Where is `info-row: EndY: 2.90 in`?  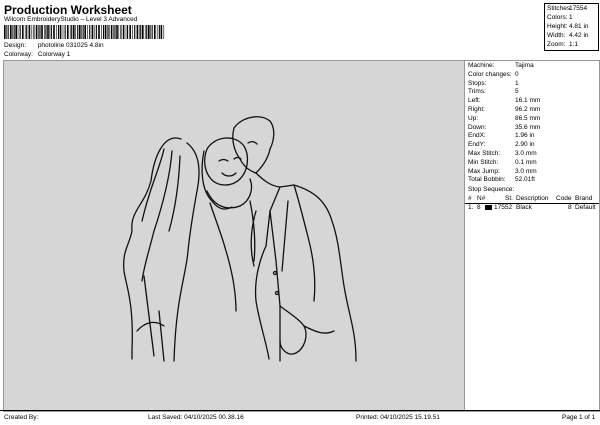
info-row: EndY: 2.90 in is located at coordinates (501, 144).